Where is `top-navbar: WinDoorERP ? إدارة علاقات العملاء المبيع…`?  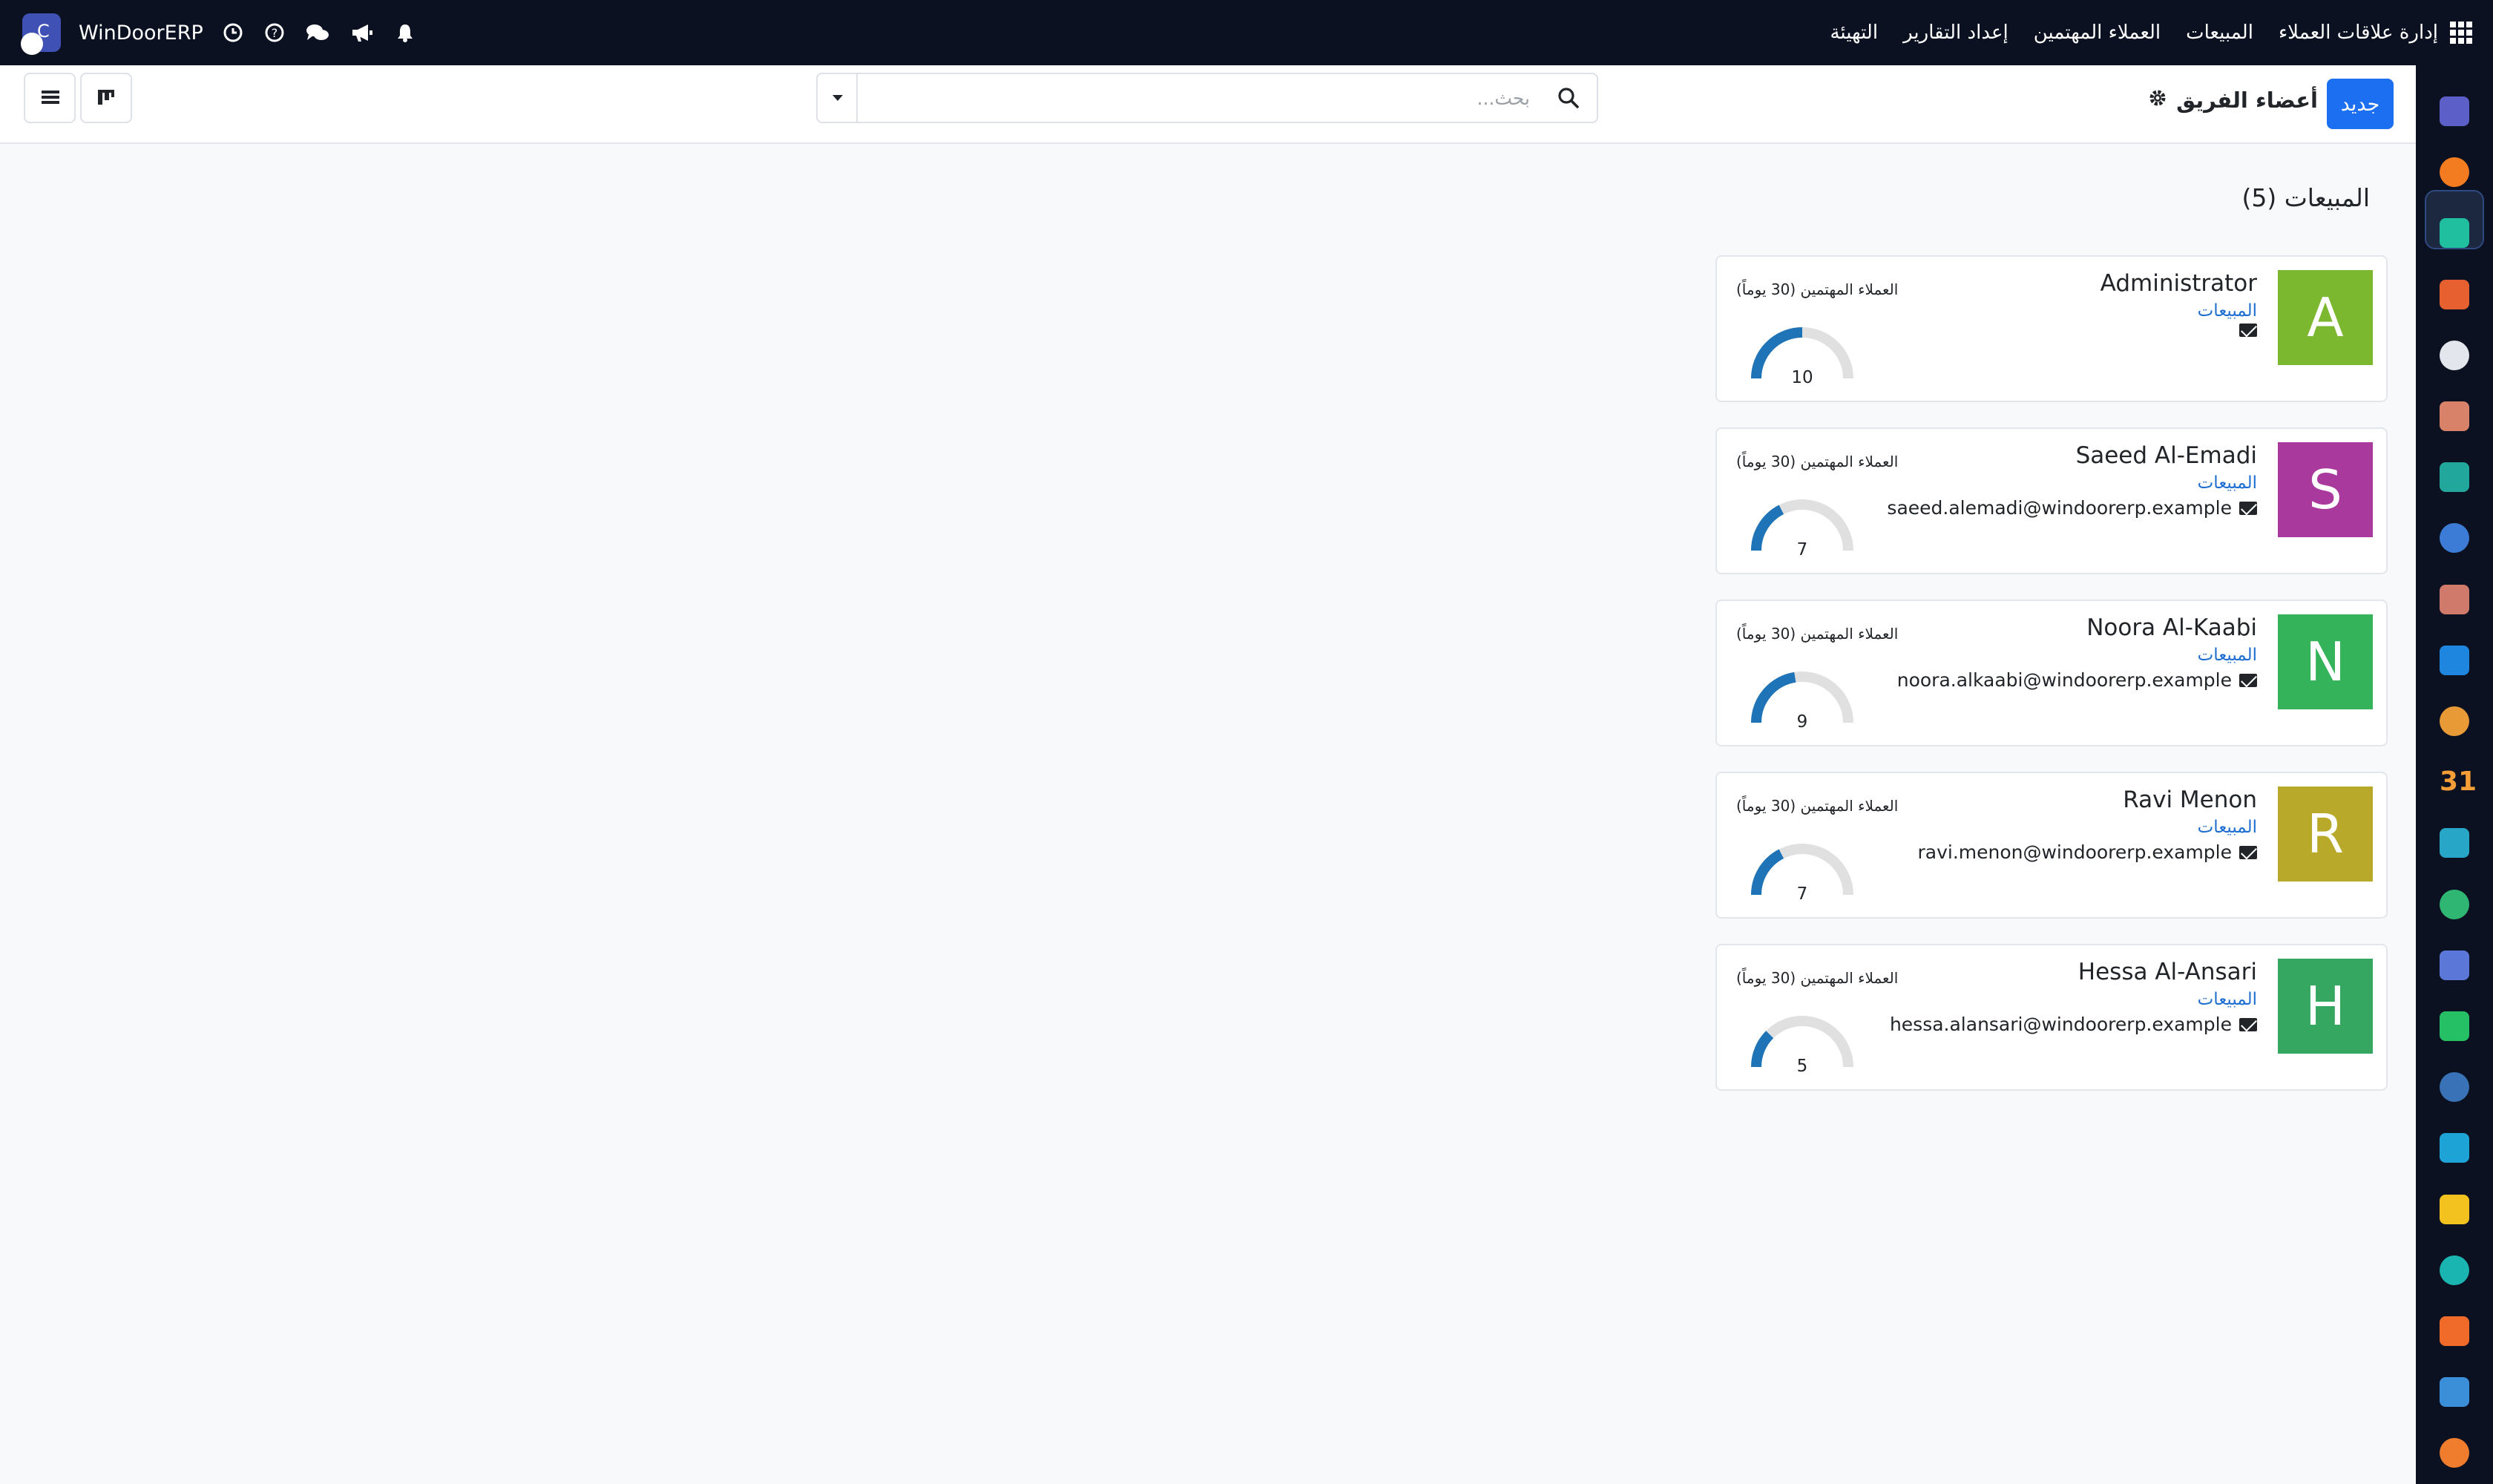 top-navbar: WinDoorERP ? إدارة علاقات العملاء المبيع… is located at coordinates (1246, 32).